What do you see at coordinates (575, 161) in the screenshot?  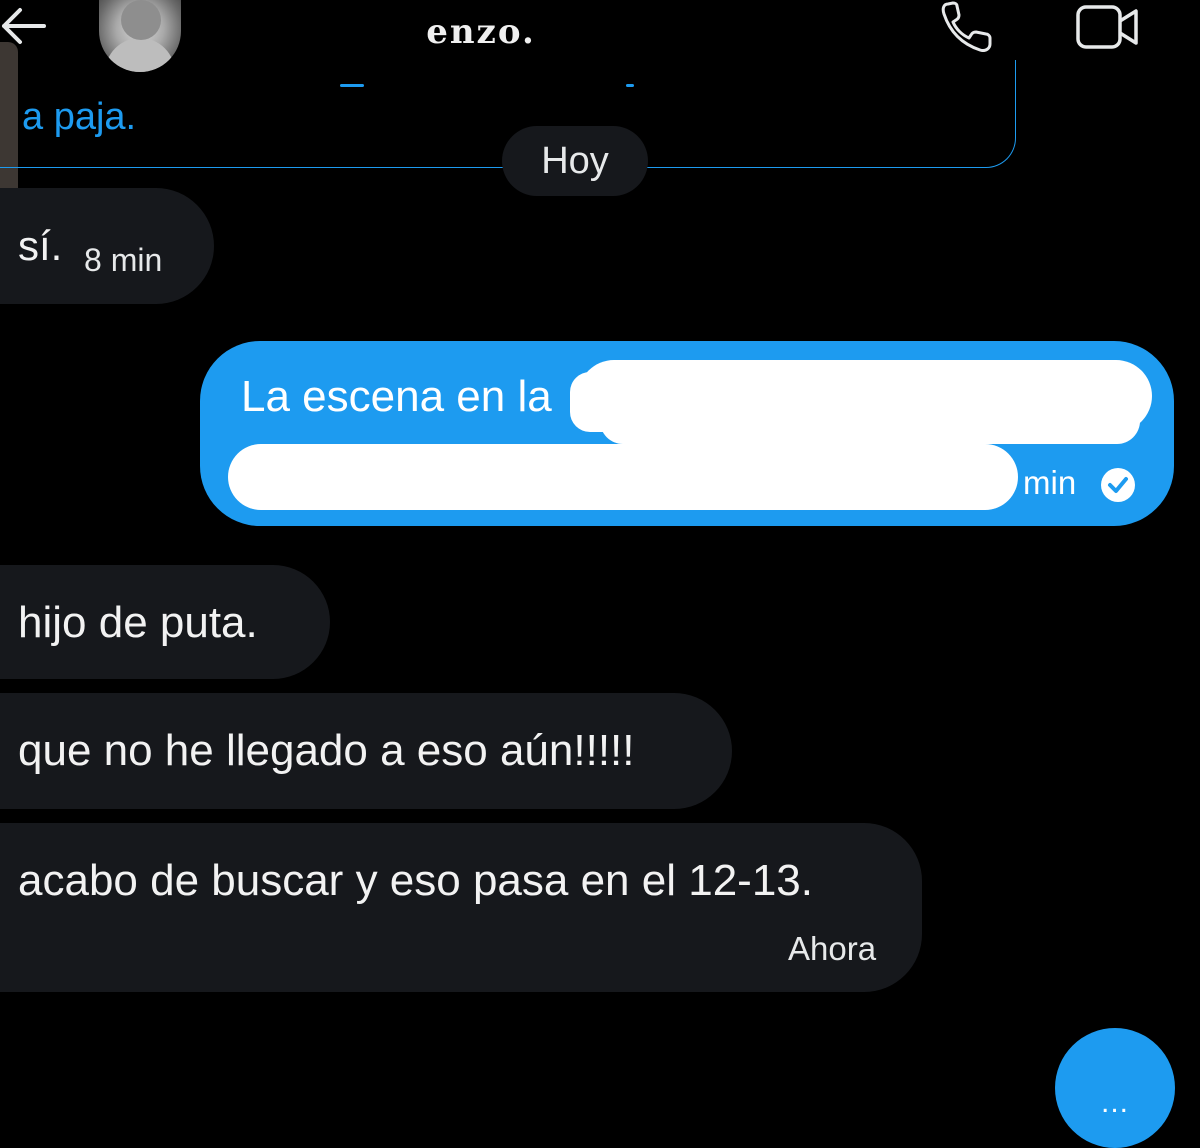 I see `date-separator: Hoy` at bounding box center [575, 161].